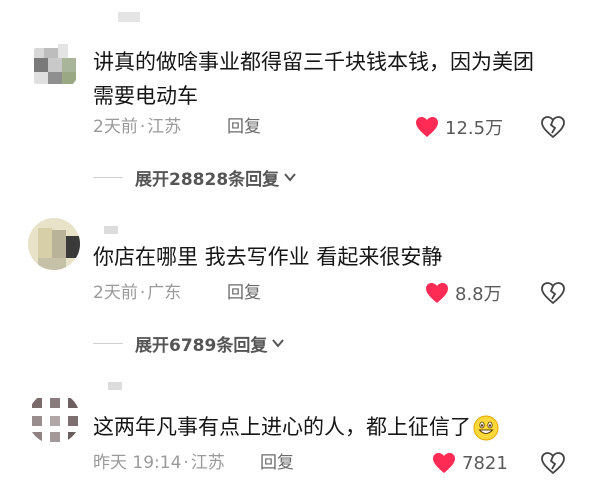 The image size is (589, 500). I want to click on expand-replies-button: 展开28828条回复, so click(195, 177).